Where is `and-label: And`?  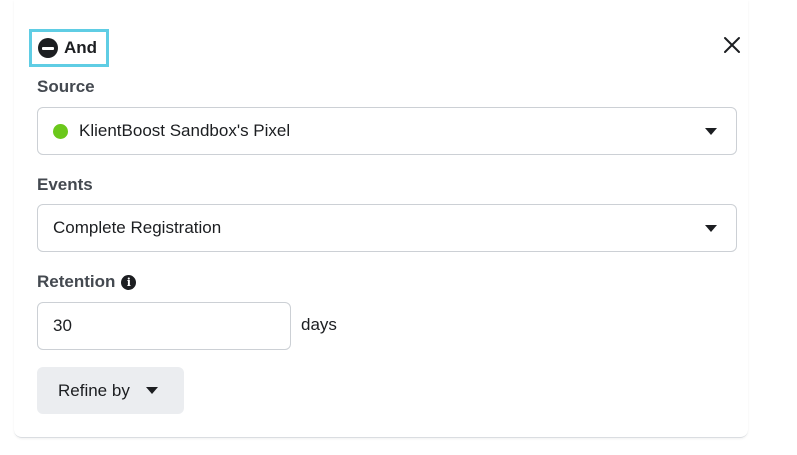 and-label: And is located at coordinates (81, 47).